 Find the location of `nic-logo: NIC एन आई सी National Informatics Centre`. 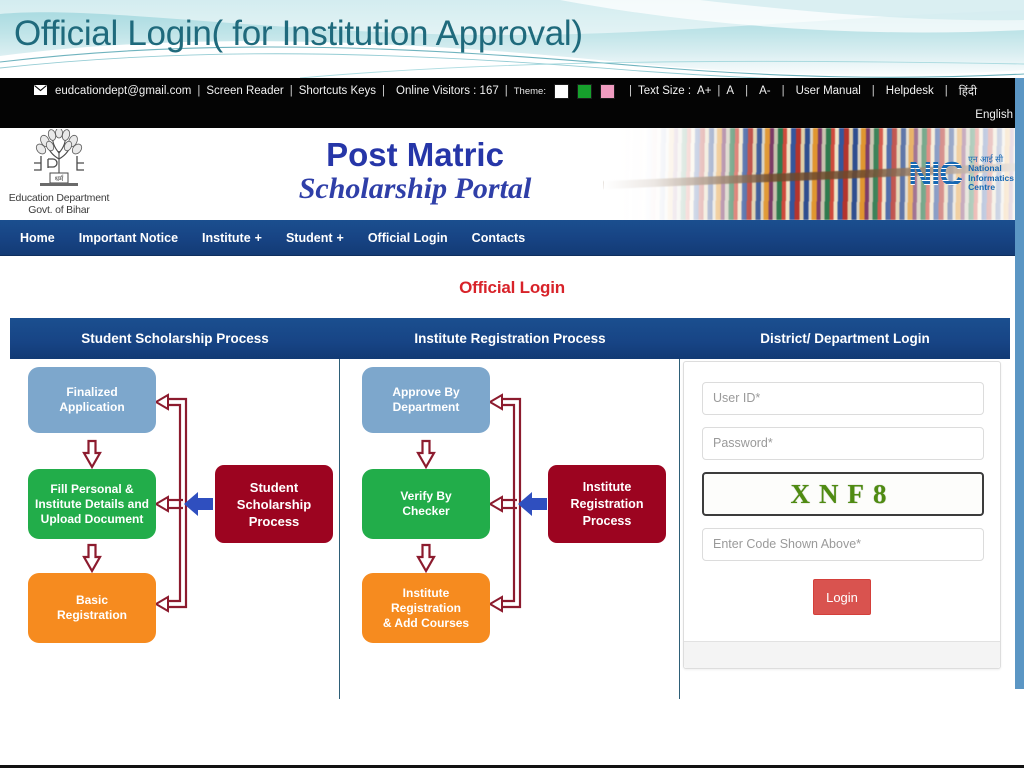

nic-logo: NIC एन आई सी National Informatics Centre is located at coordinates (961, 173).